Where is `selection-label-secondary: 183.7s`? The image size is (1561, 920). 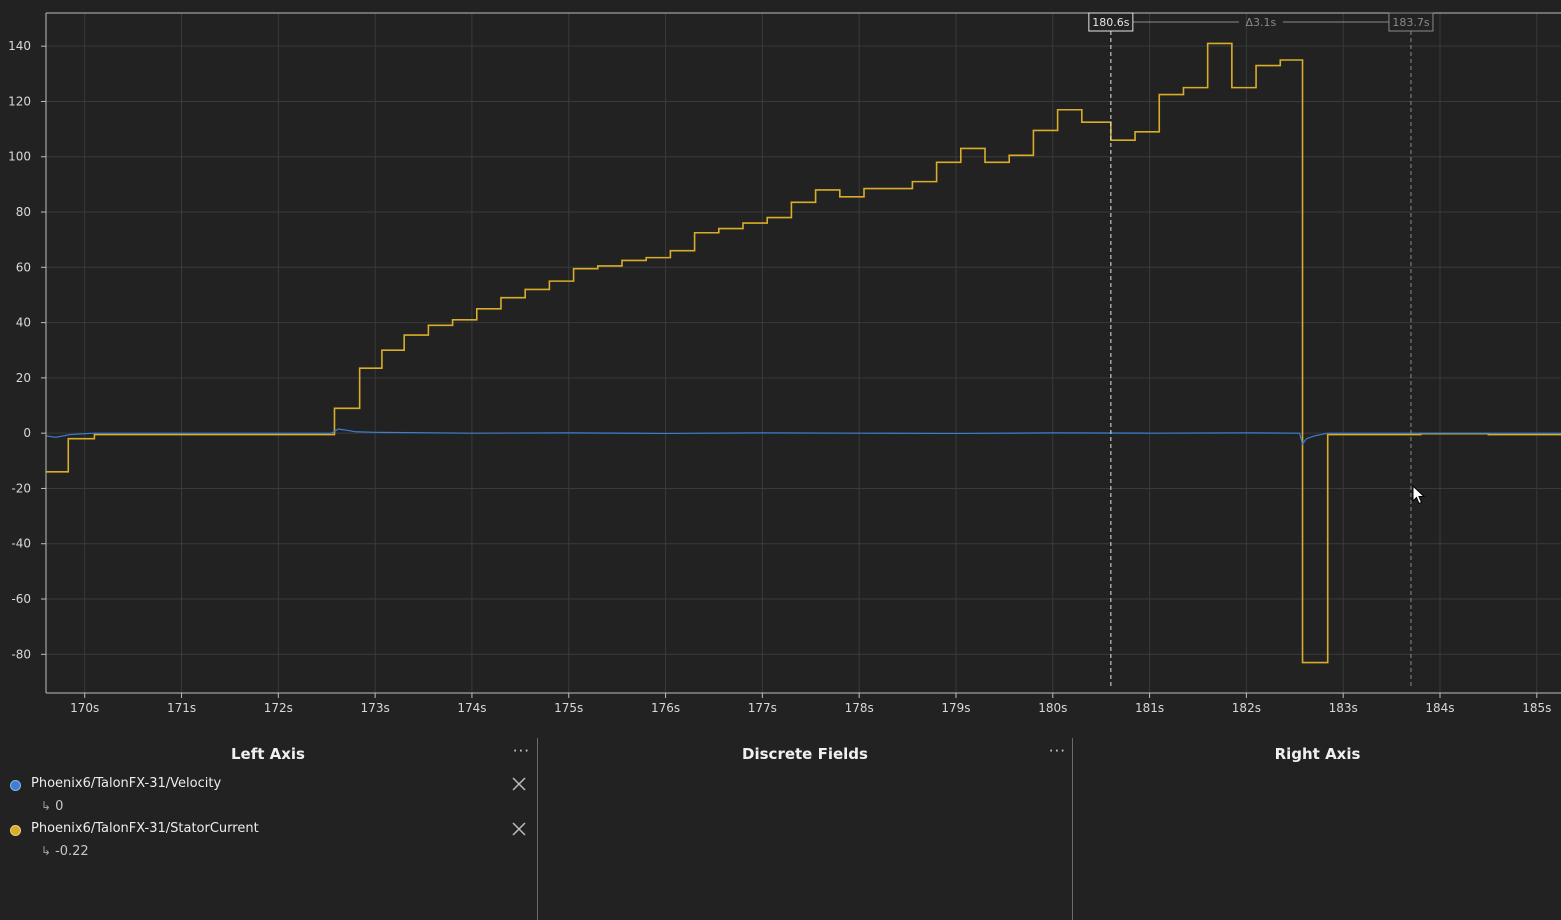 selection-label-secondary: 183.7s is located at coordinates (1410, 22).